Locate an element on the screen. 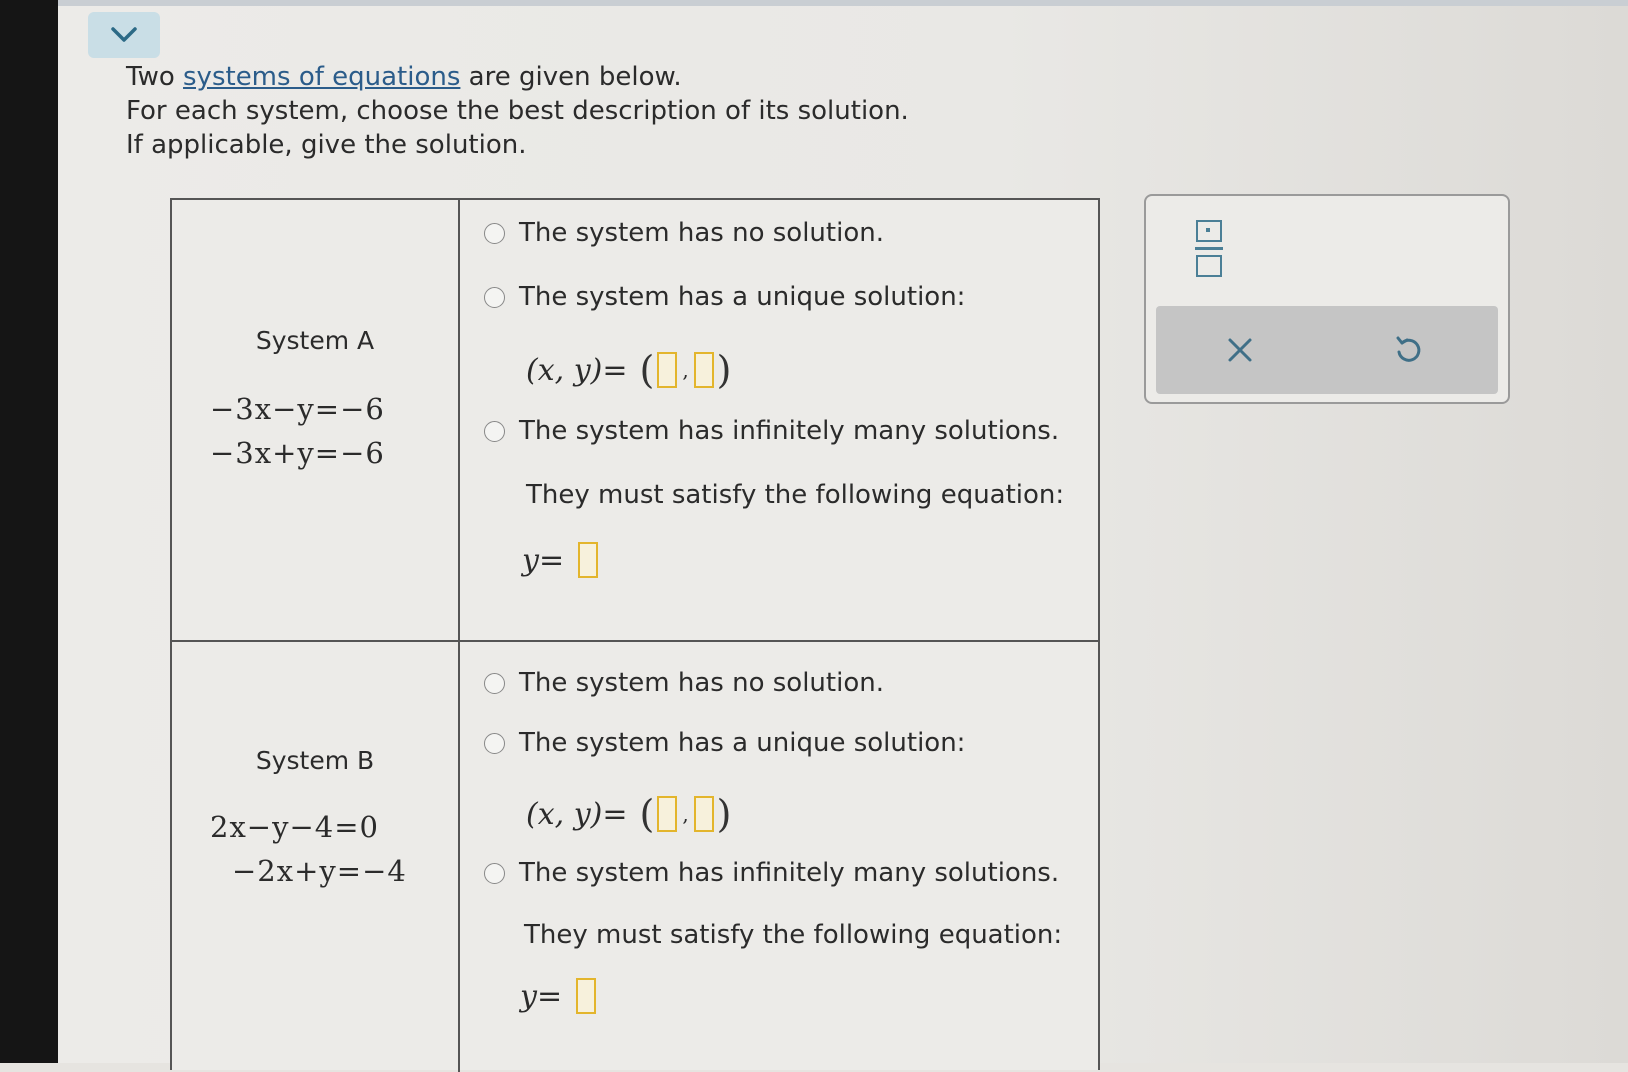 The image size is (1628, 1072). chevron-down-icon is located at coordinates (124, 34).